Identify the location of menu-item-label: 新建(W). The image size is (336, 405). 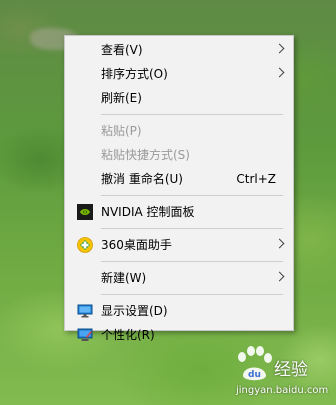
(124, 278).